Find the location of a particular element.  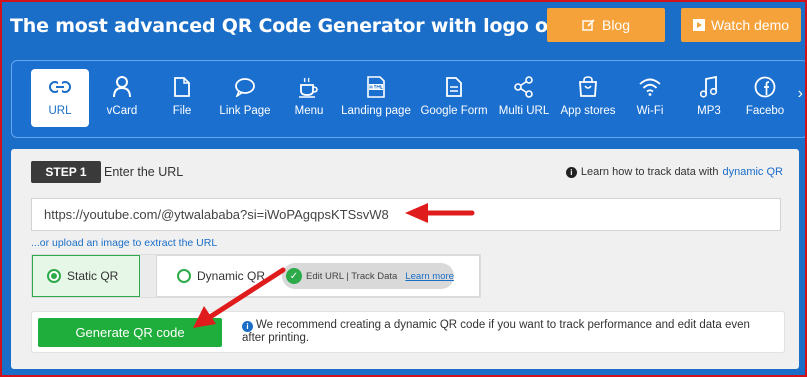

qr-type-file: File is located at coordinates (182, 98).